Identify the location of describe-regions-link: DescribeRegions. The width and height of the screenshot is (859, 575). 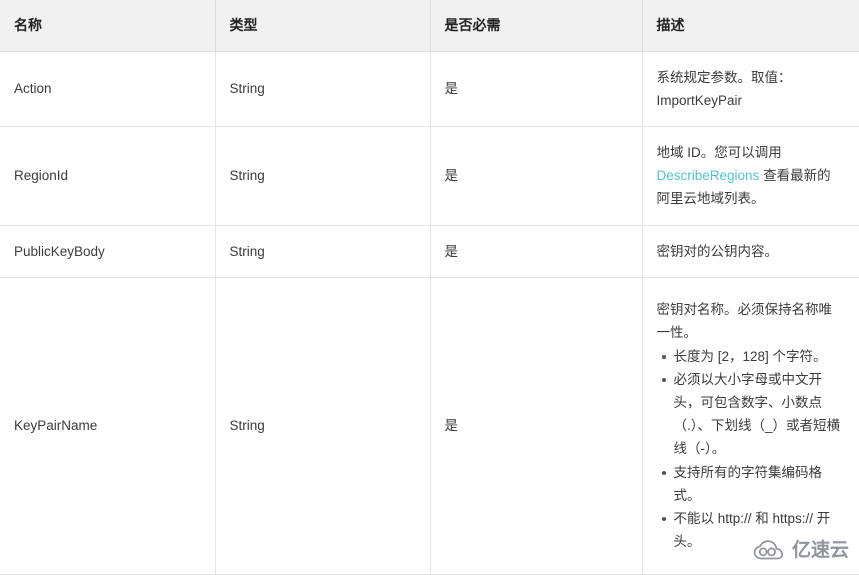
(708, 175).